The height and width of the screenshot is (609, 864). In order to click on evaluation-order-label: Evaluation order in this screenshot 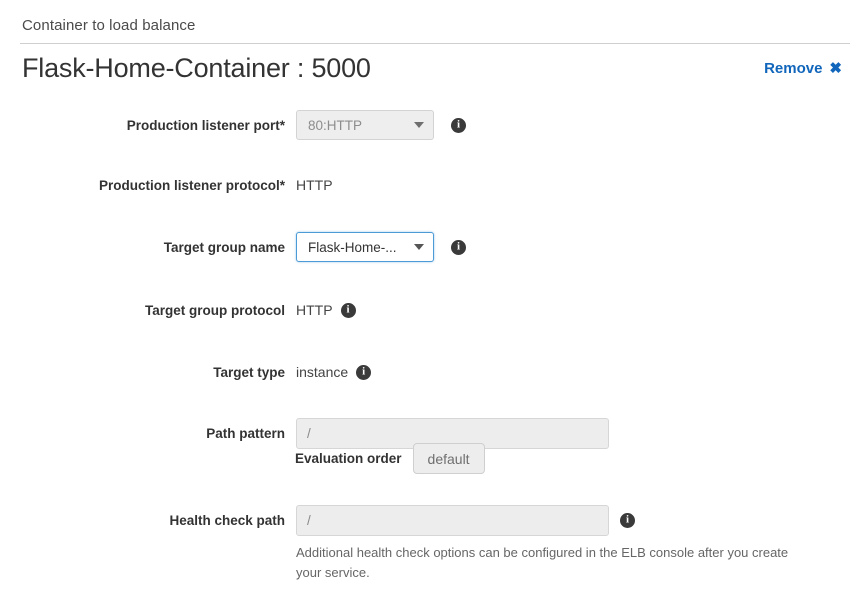, I will do `click(348, 458)`.